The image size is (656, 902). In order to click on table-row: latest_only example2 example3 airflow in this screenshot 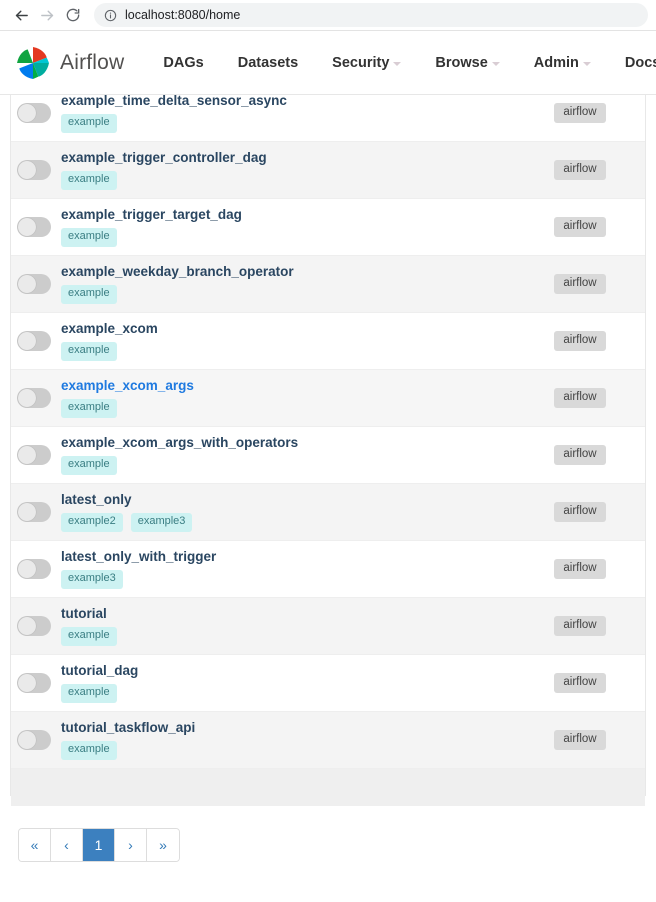, I will do `click(328, 512)`.